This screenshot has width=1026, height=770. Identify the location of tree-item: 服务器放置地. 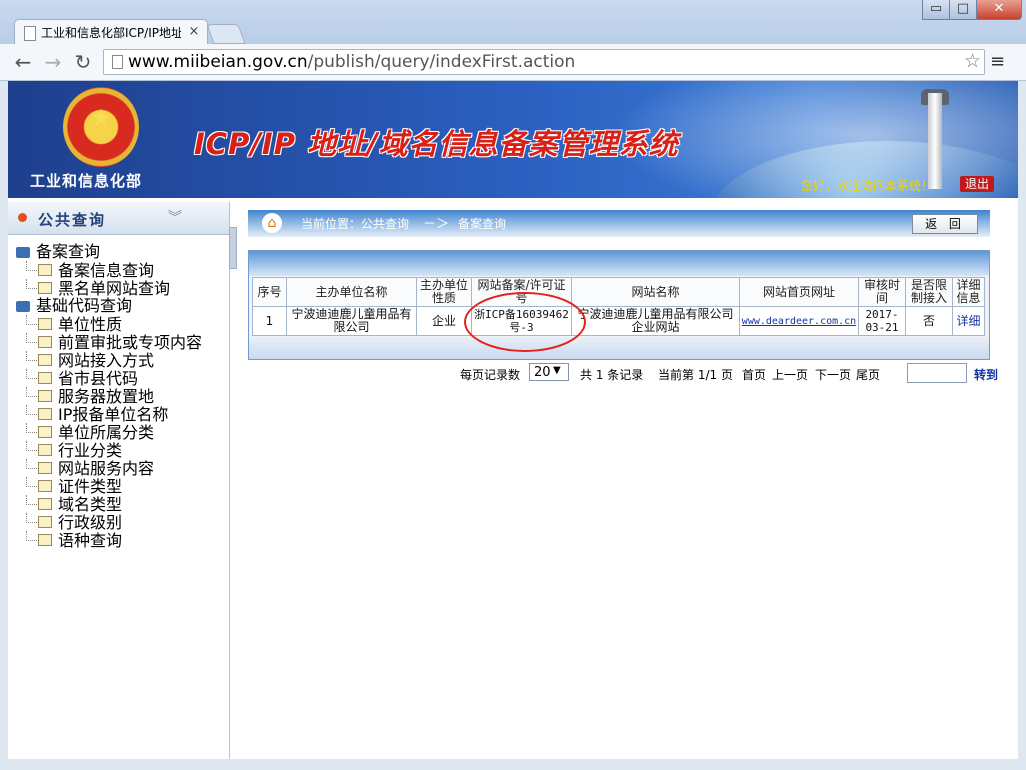
(90, 396).